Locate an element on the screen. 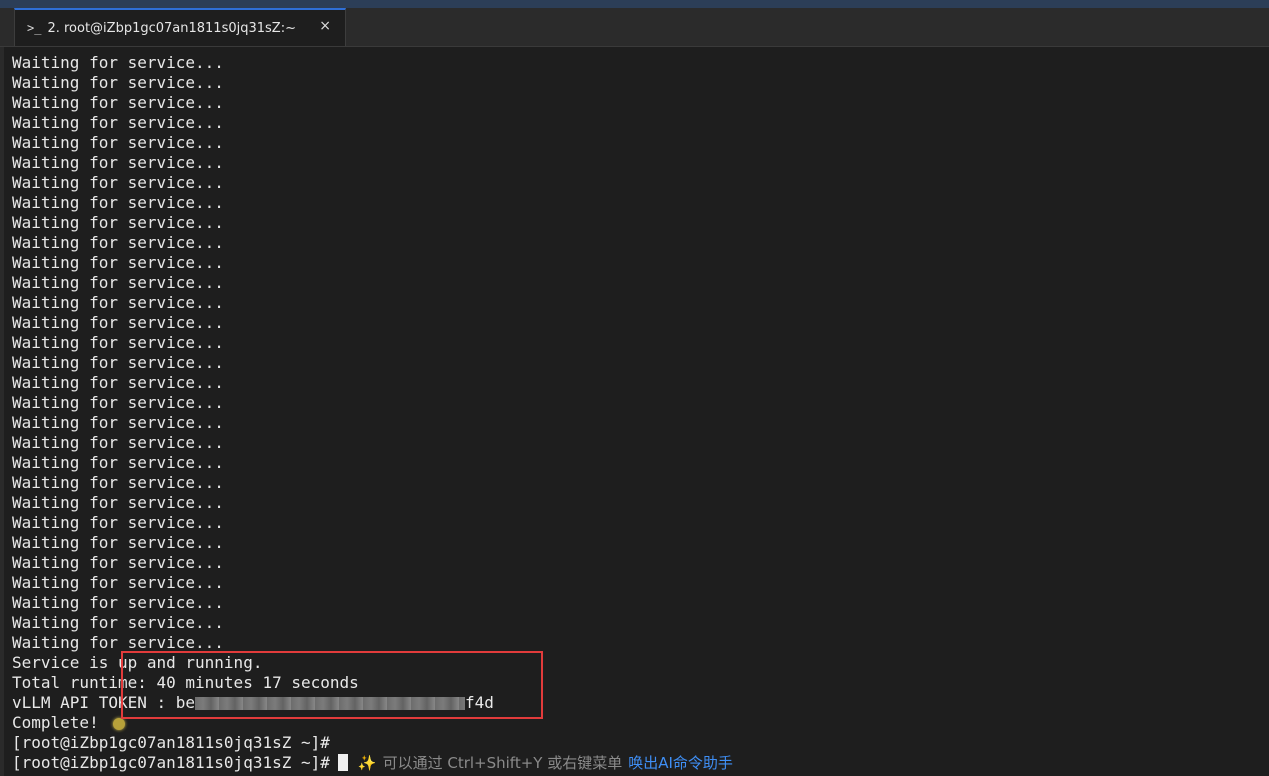 The image size is (1269, 776). service-status-line: Service is up and running. is located at coordinates (137, 662).